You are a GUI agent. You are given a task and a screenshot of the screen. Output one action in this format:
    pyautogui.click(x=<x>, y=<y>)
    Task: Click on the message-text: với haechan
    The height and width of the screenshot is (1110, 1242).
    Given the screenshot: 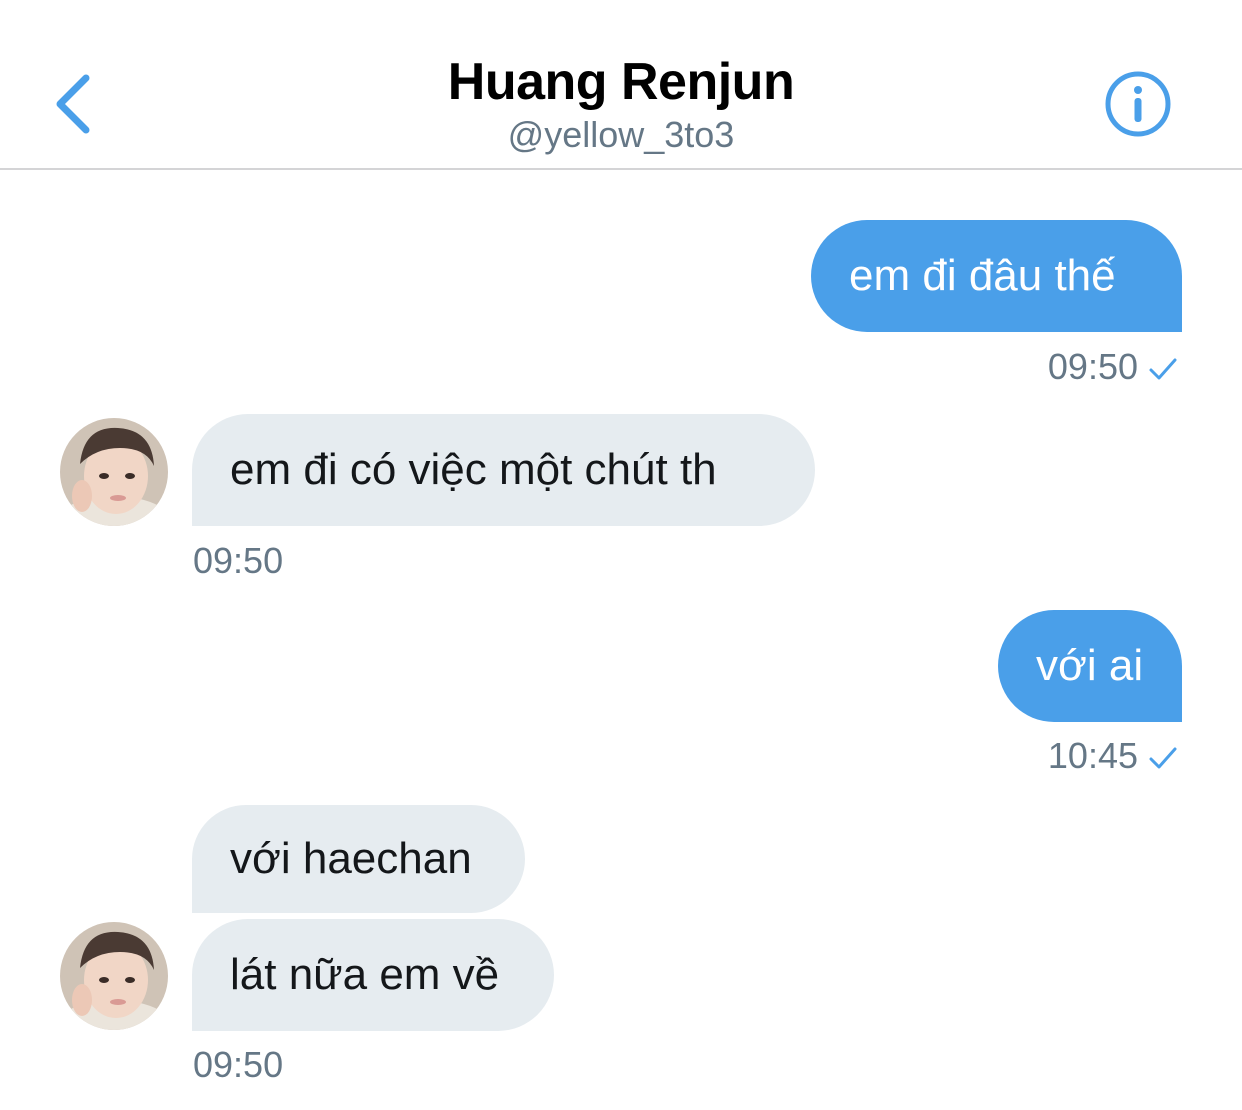 What is the action you would take?
    pyautogui.click(x=351, y=858)
    